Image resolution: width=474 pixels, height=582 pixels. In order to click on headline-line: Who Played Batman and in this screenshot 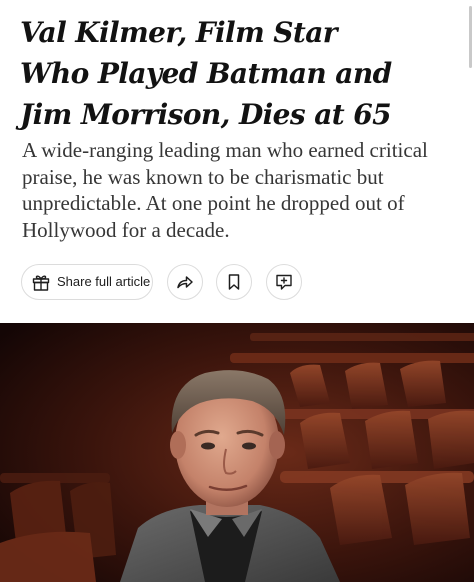, I will do `click(206, 73)`.